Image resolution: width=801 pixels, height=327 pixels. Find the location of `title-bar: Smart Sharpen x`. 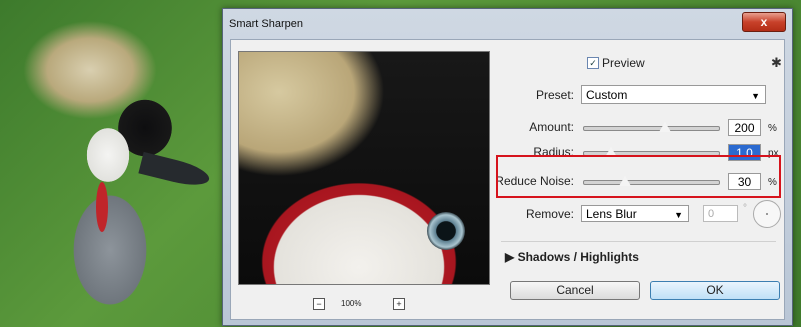

title-bar: Smart Sharpen x is located at coordinates (507, 24).